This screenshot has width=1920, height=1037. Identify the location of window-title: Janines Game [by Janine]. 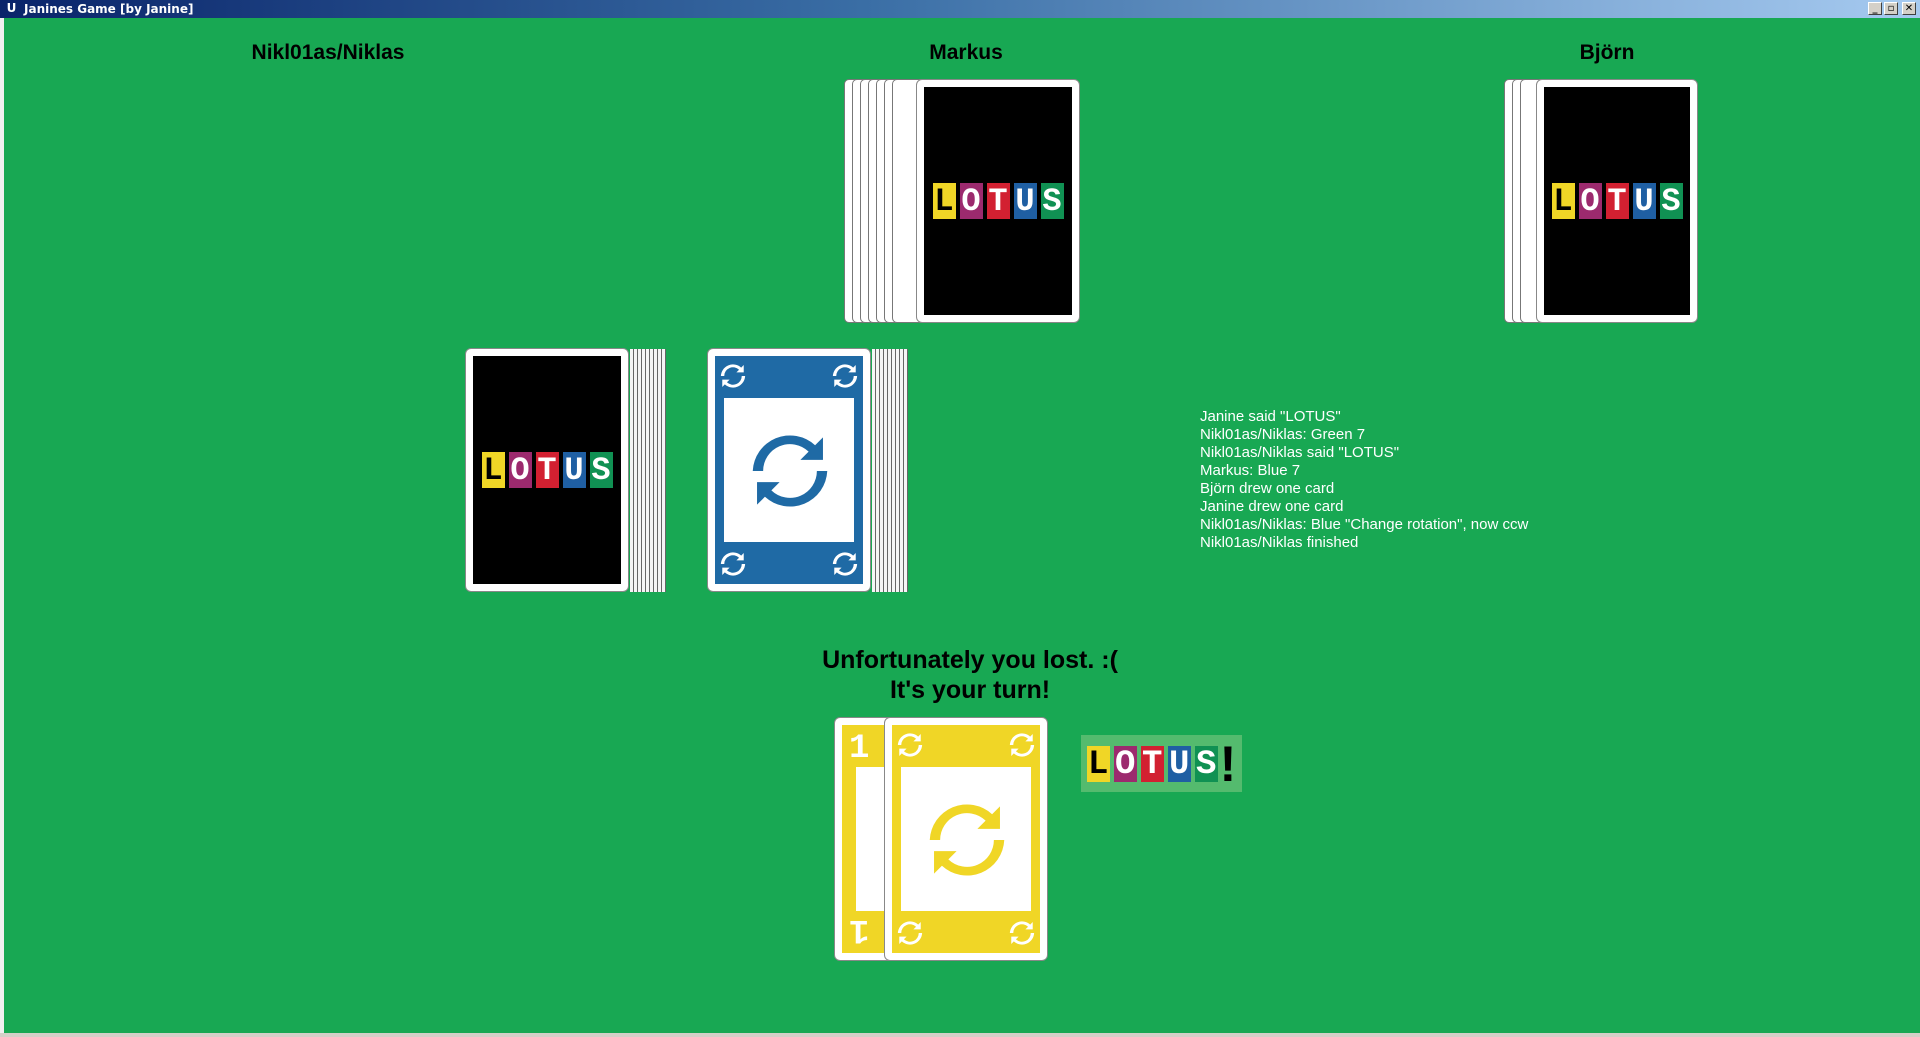
(109, 9).